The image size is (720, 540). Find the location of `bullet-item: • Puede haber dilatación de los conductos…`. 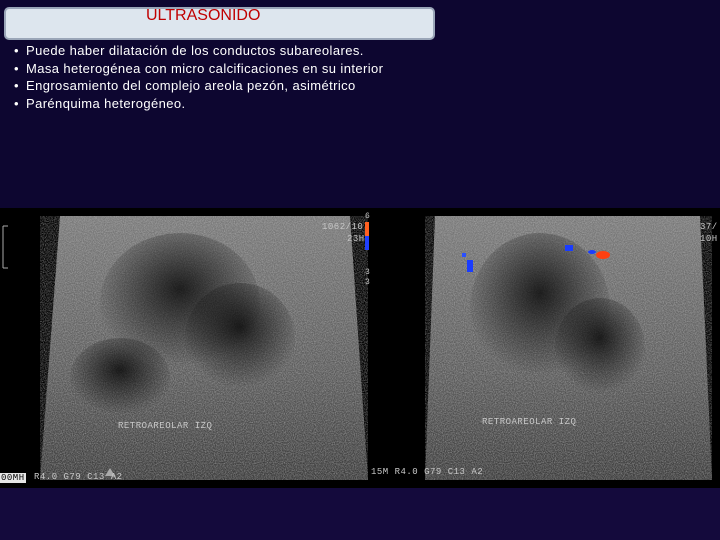

bullet-item: • Puede haber dilatación de los conductos… is located at coordinates (229, 51).